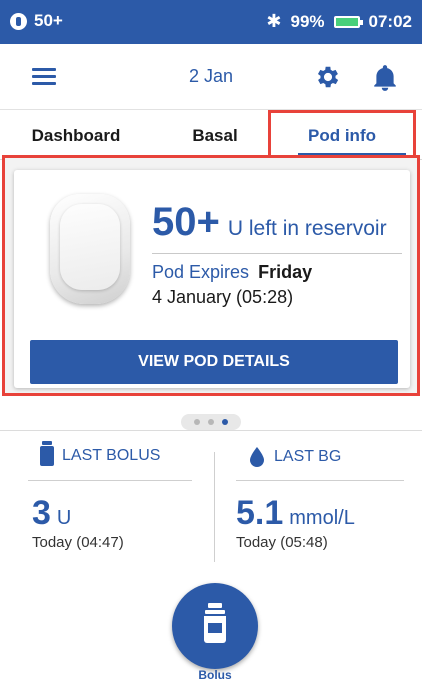 This screenshot has height=689, width=422. What do you see at coordinates (320, 480) in the screenshot?
I see `last-bg-rule` at bounding box center [320, 480].